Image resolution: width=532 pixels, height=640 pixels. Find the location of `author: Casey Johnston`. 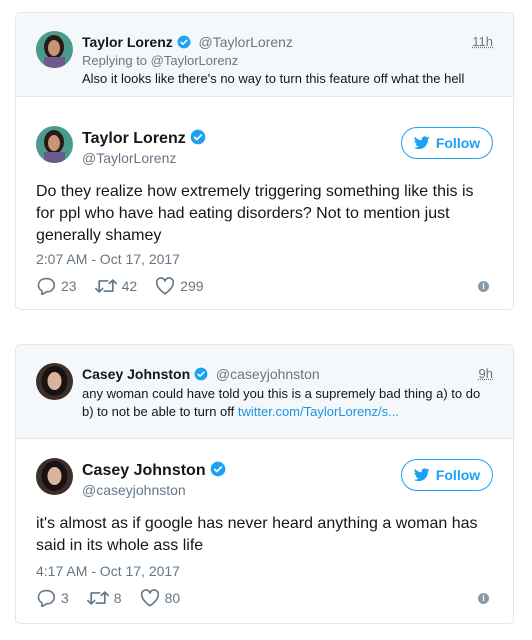

author: Casey Johnston is located at coordinates (154, 470).